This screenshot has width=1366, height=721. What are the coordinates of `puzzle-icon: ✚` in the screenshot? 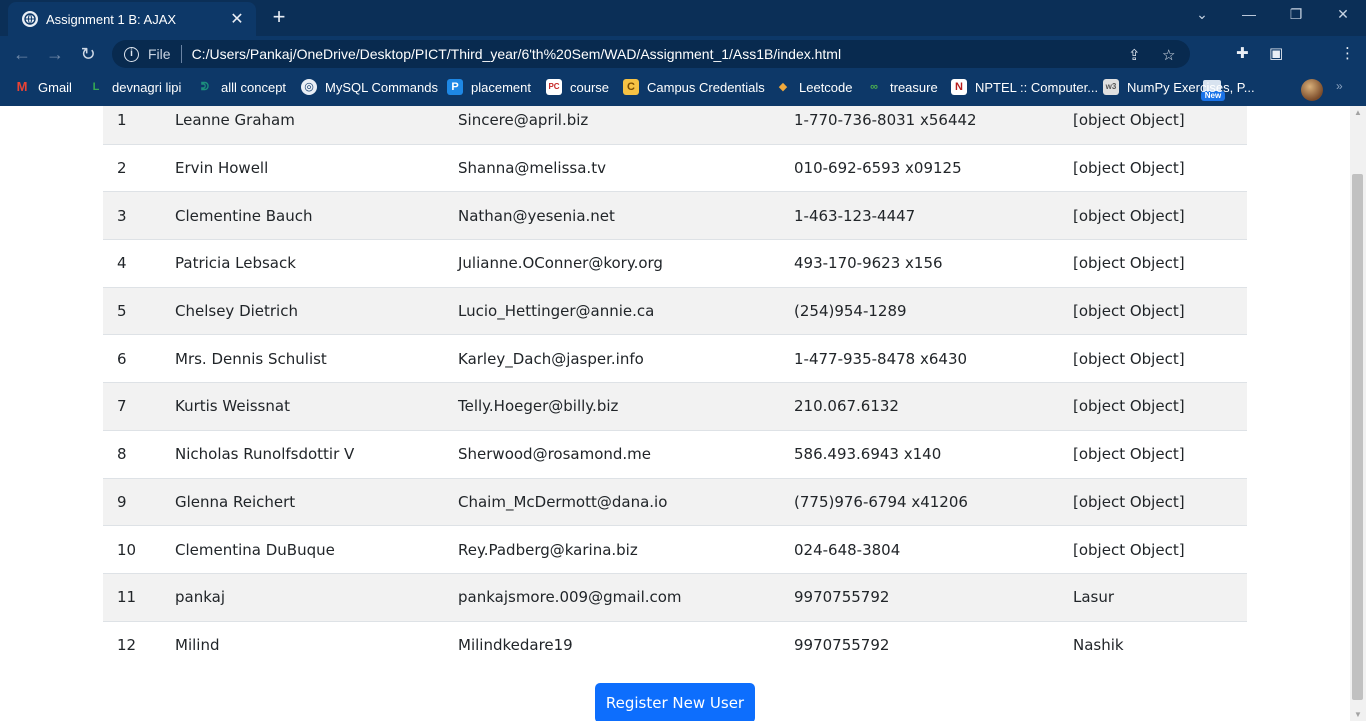 It's located at (1242, 54).